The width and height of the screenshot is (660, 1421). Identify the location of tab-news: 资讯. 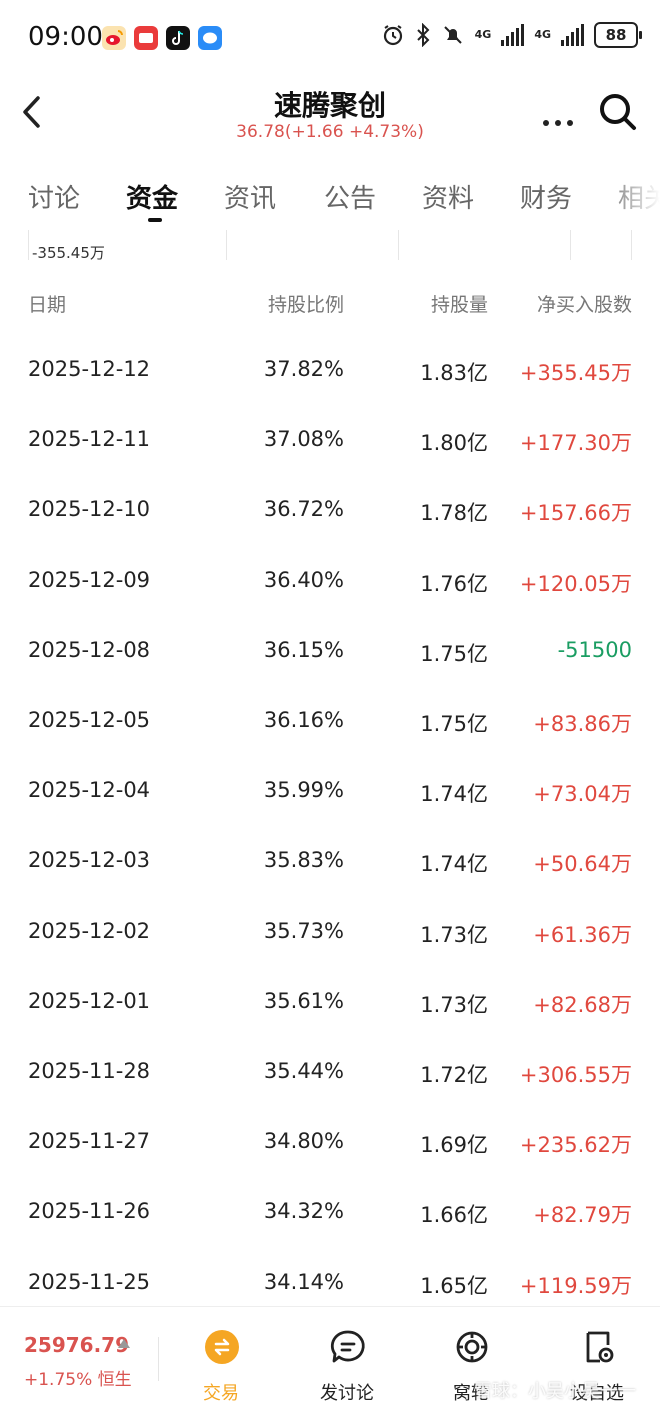
(250, 196).